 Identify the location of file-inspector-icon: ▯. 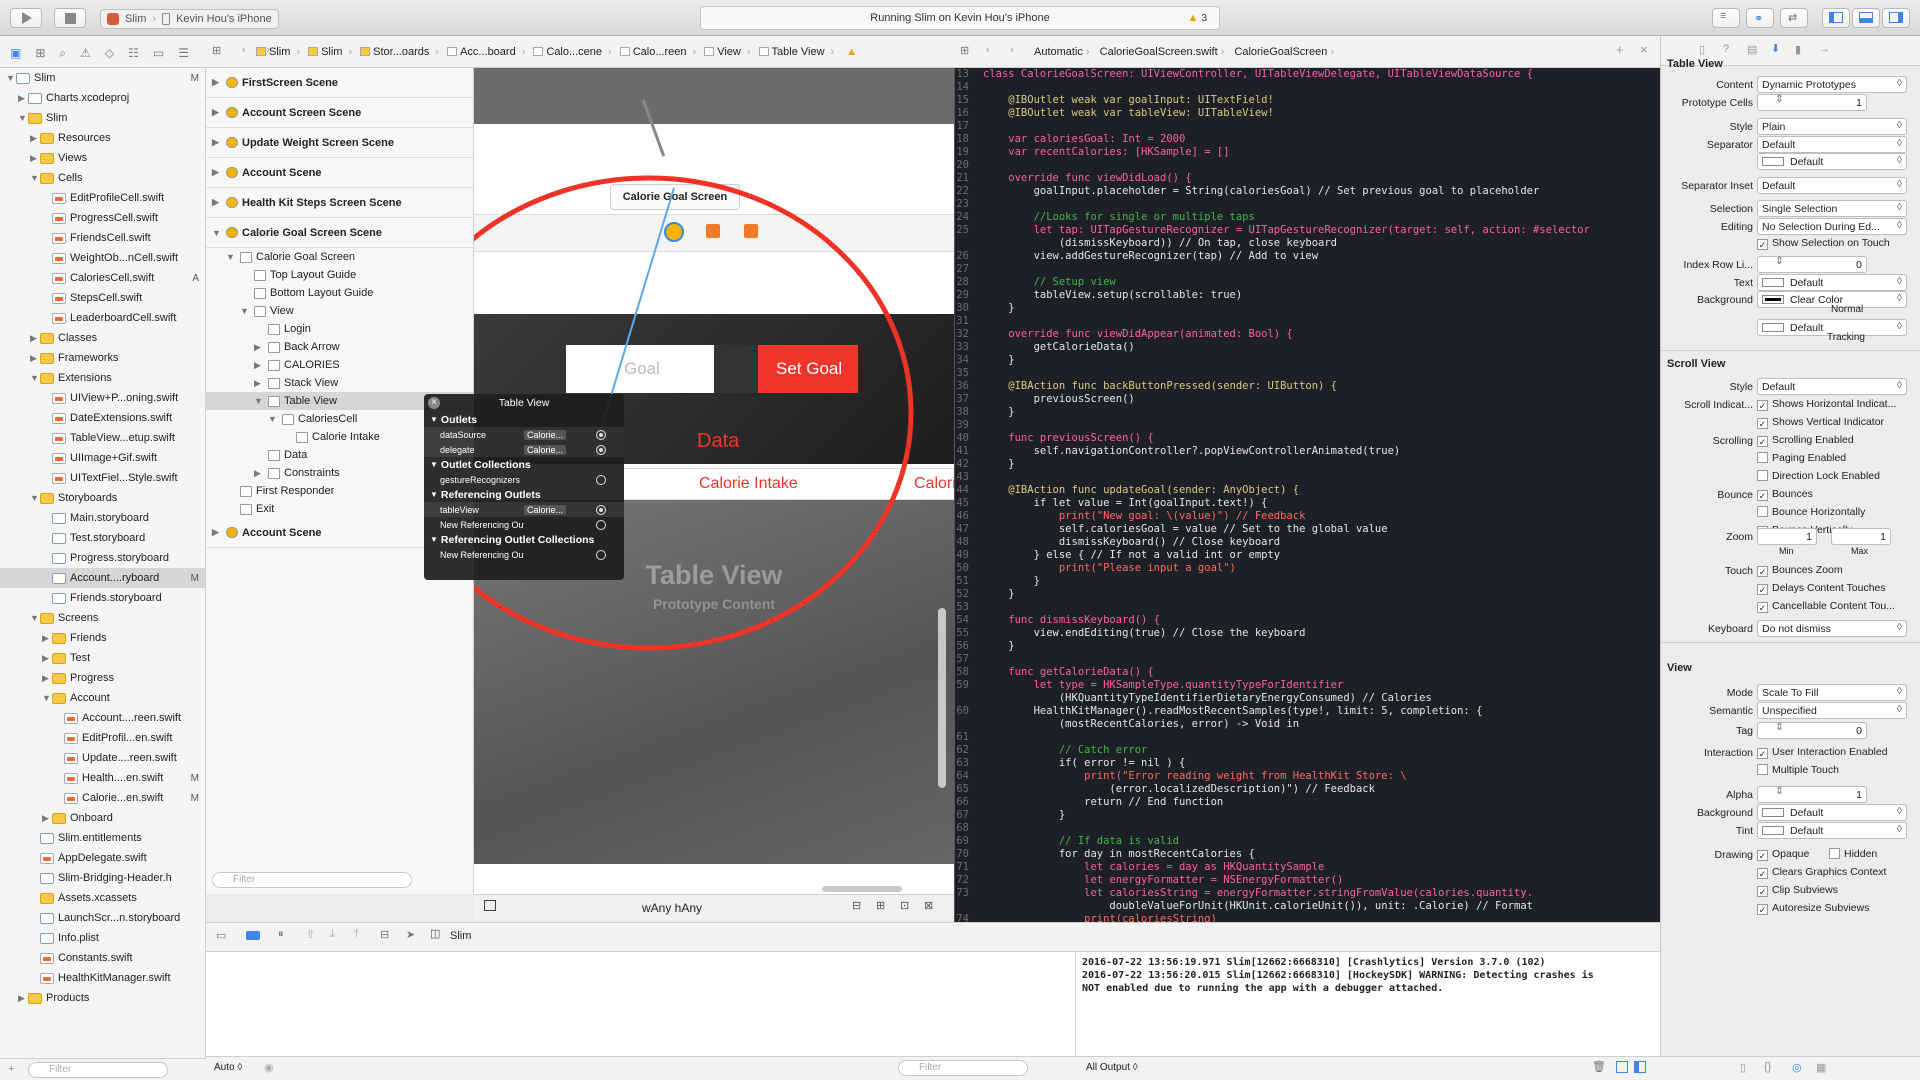
(1702, 49).